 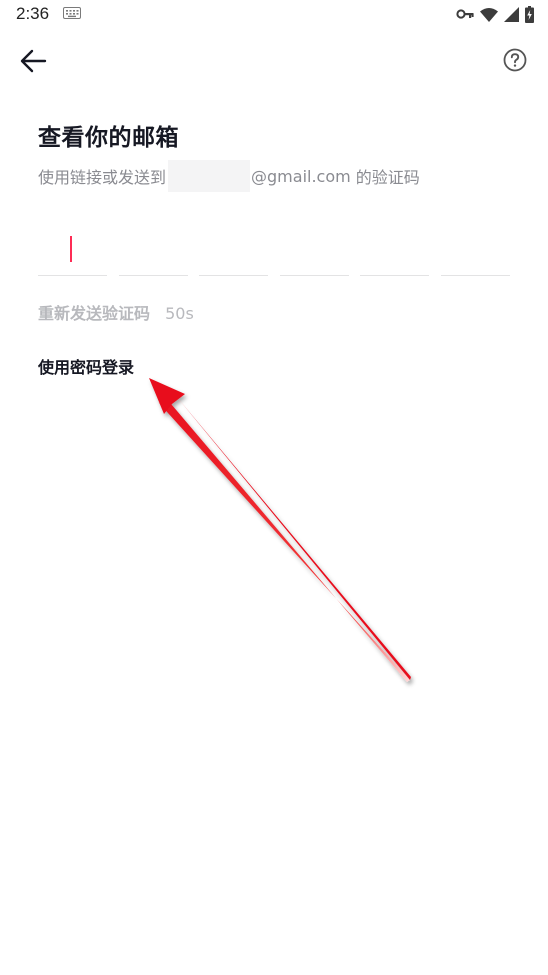 I want to click on resend-countdown: 50s, so click(x=179, y=313).